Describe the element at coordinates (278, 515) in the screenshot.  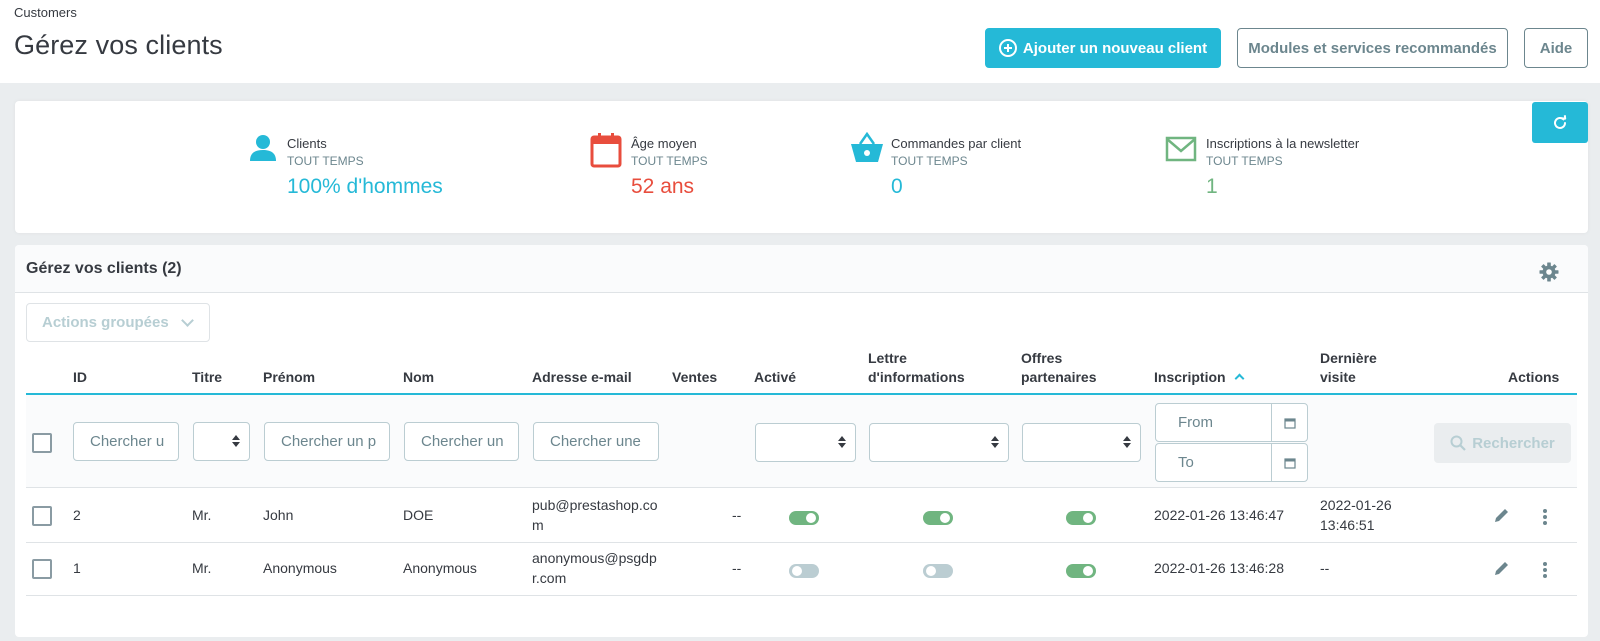
I see `cell-firstname: John` at that location.